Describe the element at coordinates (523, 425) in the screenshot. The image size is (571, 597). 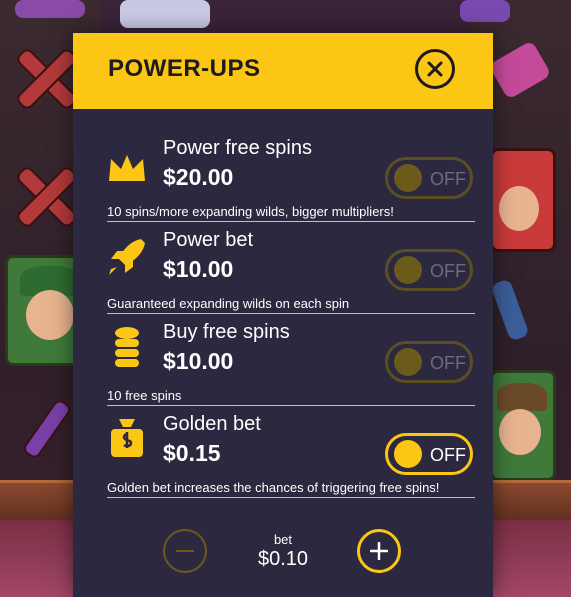
I see `miner-character-symbol` at that location.